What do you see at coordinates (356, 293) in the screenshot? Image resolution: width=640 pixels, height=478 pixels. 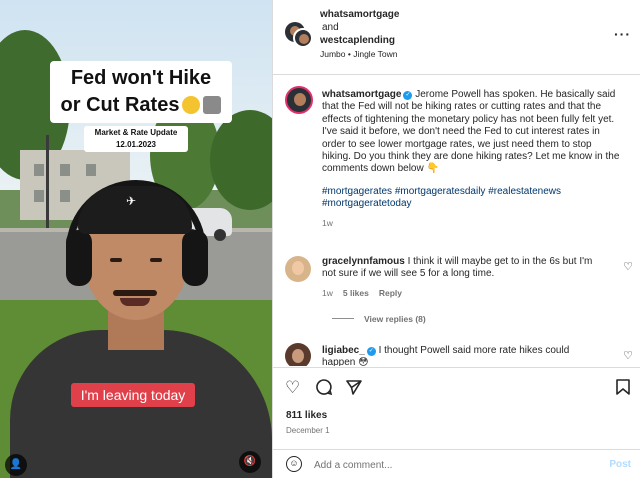 I see `comment-likes: 5 likes` at bounding box center [356, 293].